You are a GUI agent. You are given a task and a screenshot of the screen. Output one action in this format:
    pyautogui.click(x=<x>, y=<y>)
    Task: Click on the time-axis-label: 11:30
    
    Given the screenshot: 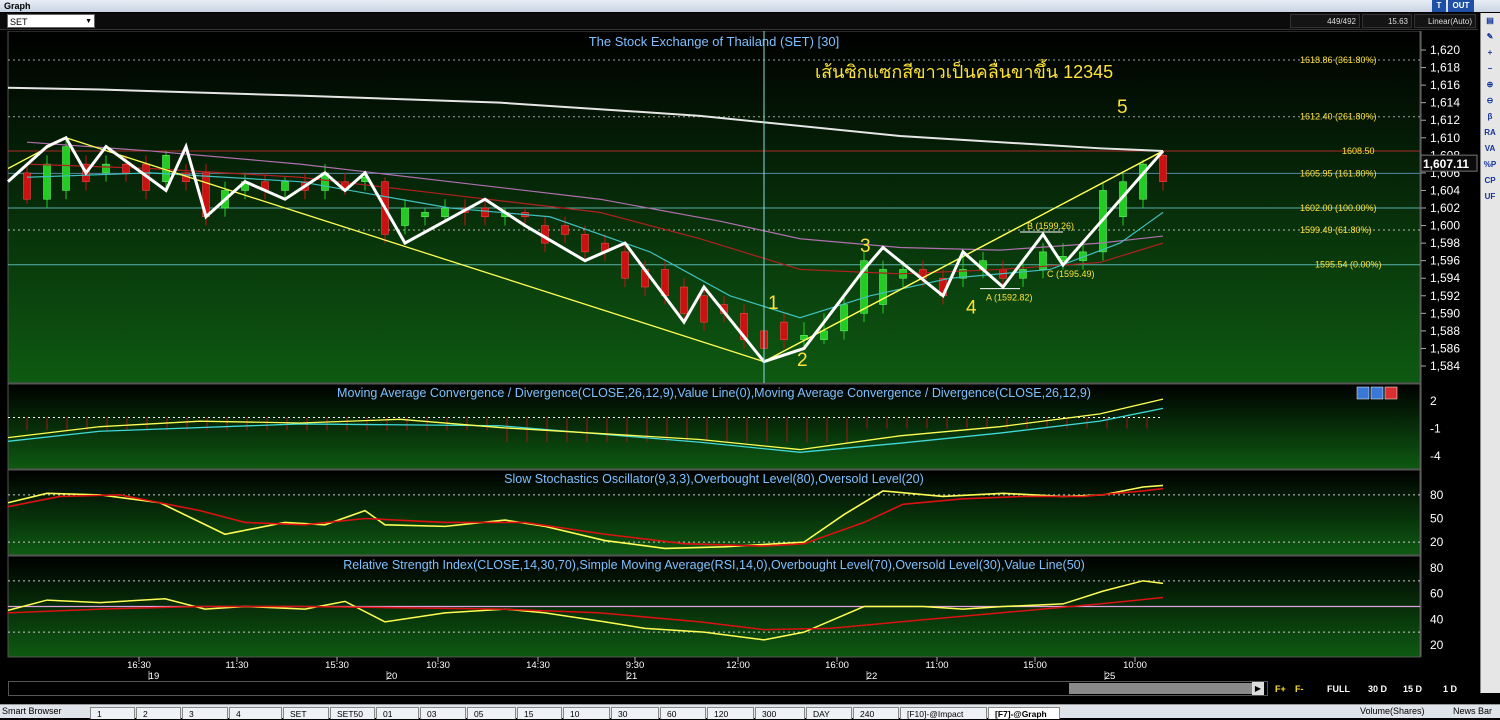 What is the action you would take?
    pyautogui.click(x=236, y=665)
    